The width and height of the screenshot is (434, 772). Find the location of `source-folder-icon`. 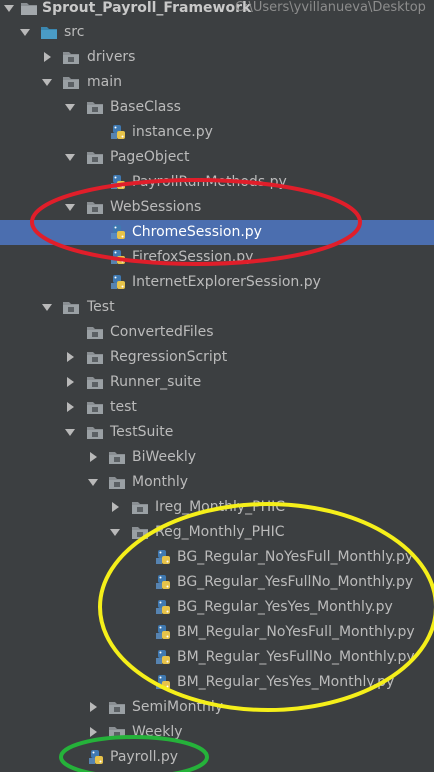

source-folder-icon is located at coordinates (49, 33).